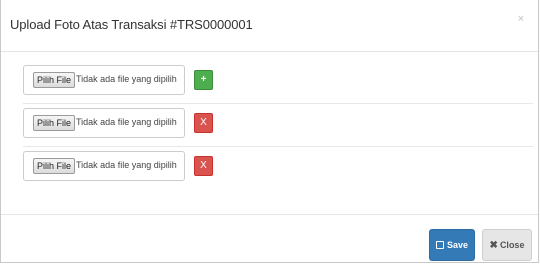  I want to click on add-file-button: +, so click(203, 80).